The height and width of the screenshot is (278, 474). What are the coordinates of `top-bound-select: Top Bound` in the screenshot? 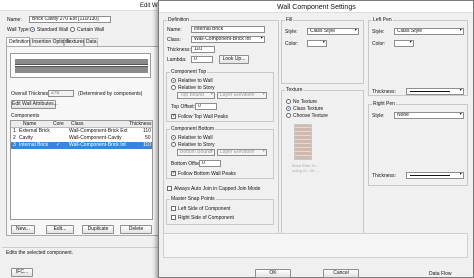 It's located at (196, 95).